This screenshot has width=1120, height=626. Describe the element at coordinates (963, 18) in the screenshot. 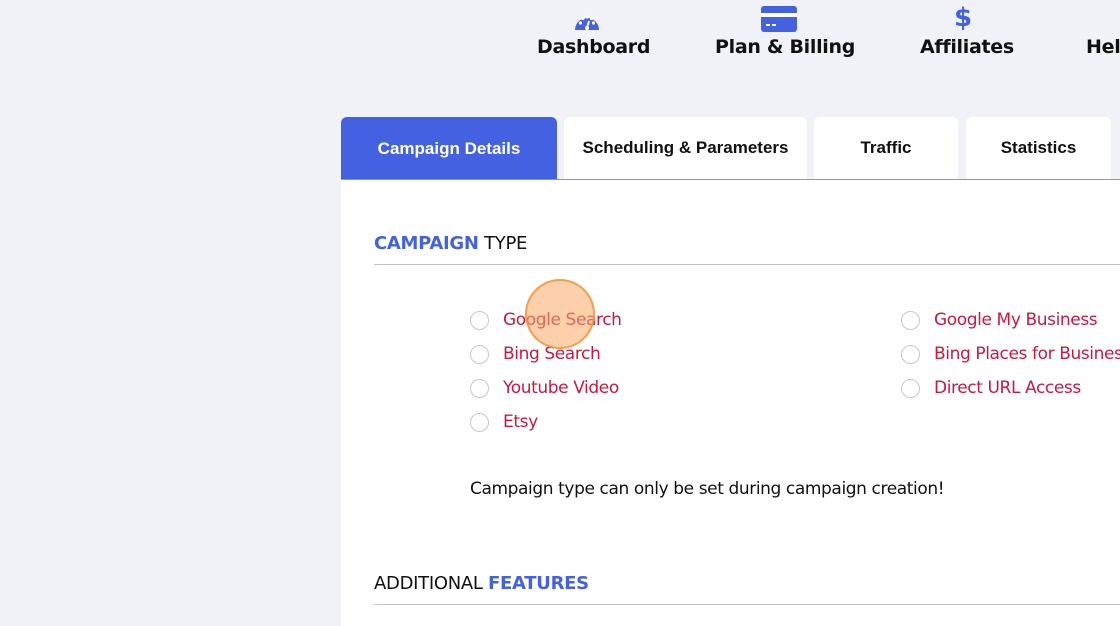

I see `dollar-icon: $` at that location.